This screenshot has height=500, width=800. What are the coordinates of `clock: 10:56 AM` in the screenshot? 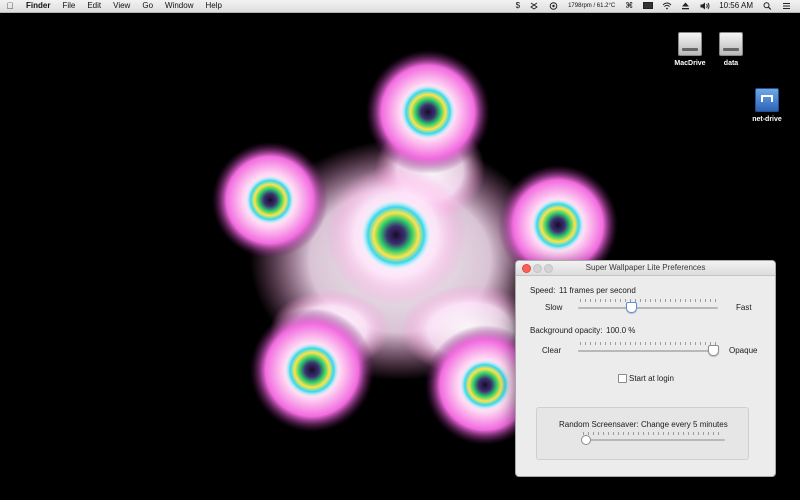 It's located at (736, 6).